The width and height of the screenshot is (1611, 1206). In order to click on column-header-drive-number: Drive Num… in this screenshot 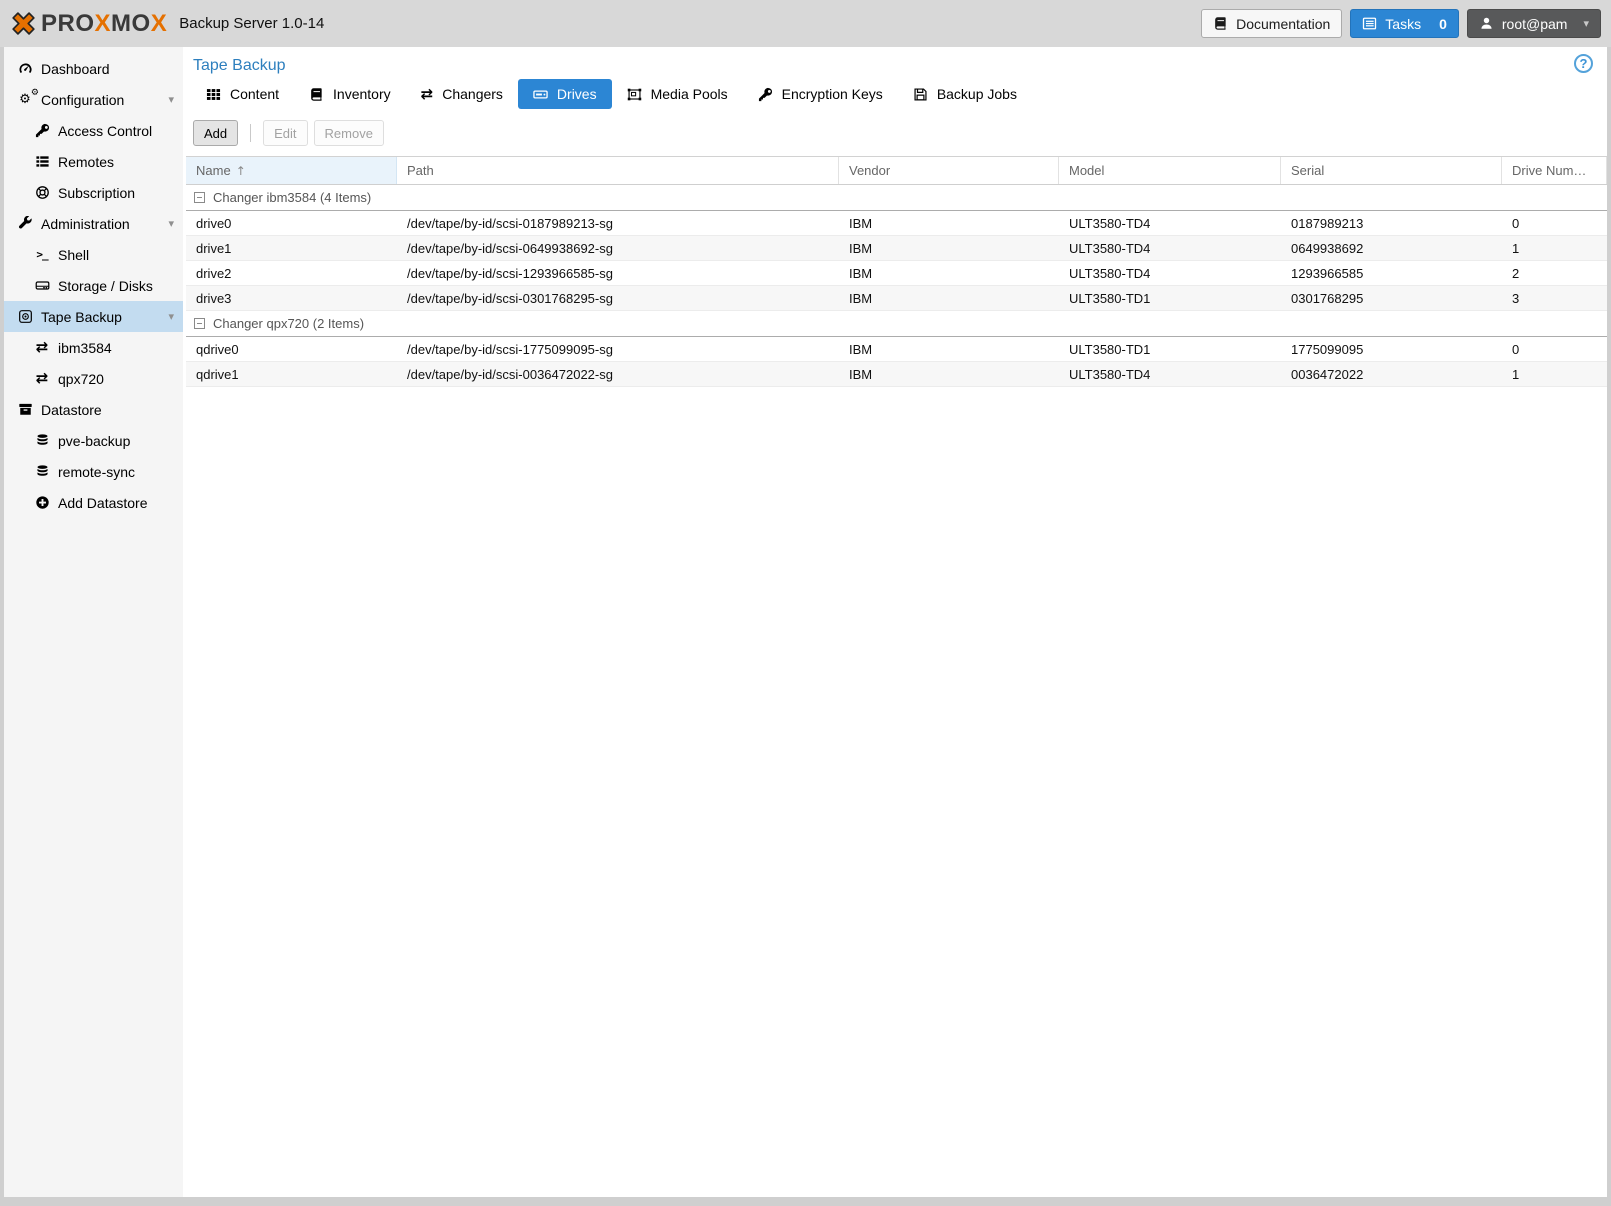, I will do `click(1554, 170)`.